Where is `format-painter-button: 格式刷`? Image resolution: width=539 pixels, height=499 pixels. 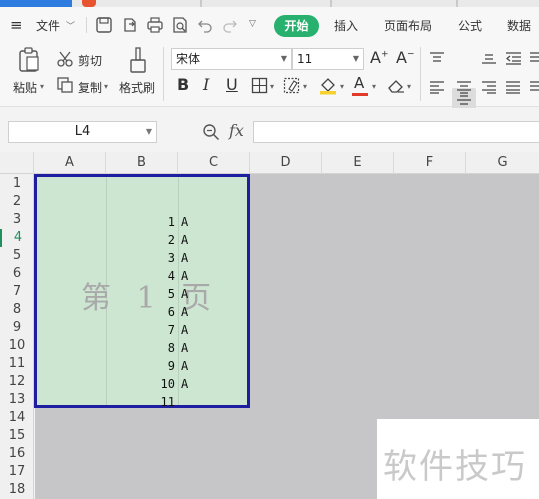
format-painter-button: 格式刷 is located at coordinates (137, 87).